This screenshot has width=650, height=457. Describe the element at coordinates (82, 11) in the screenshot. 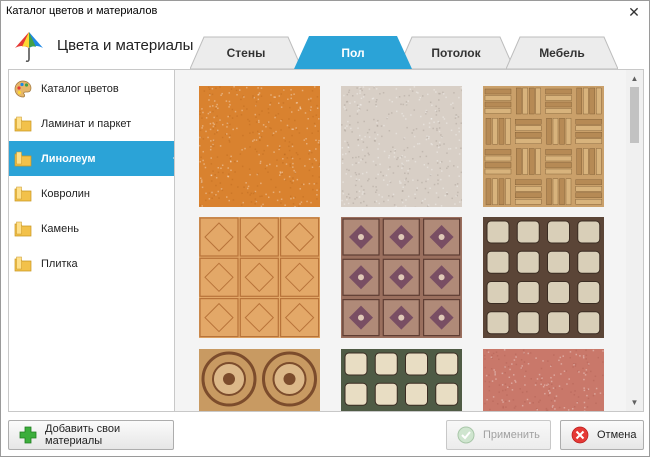

I see `window-title: Каталог цветов и материалов` at that location.